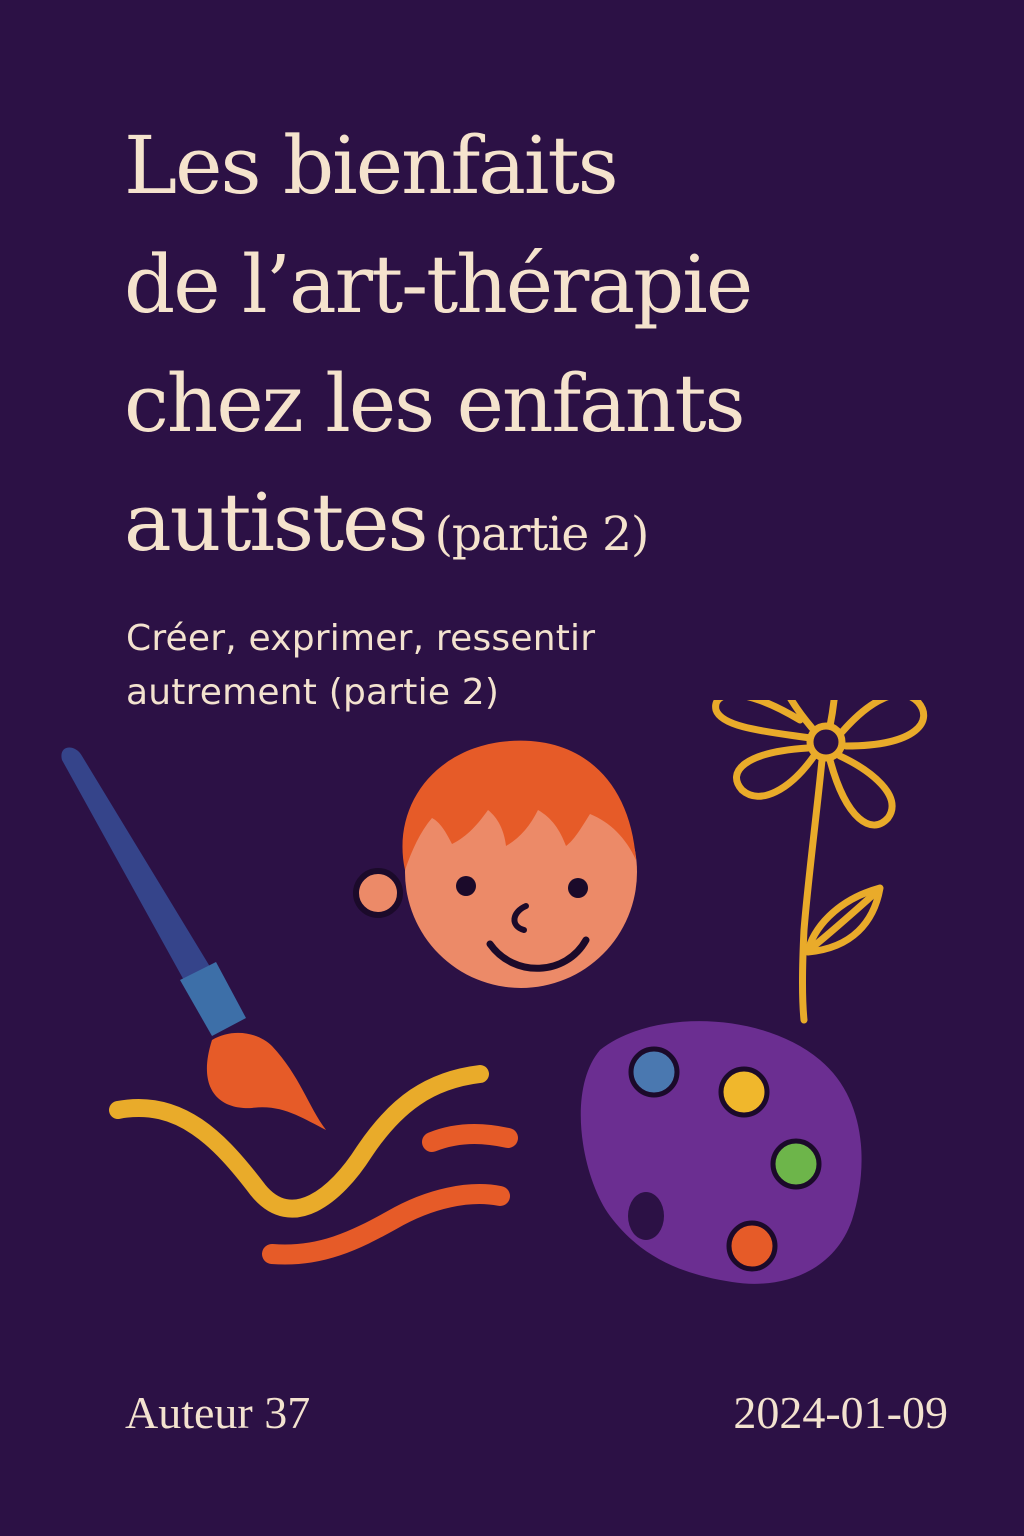 This screenshot has width=1024, height=1536. I want to click on paint-waves-icon, so click(313, 1165).